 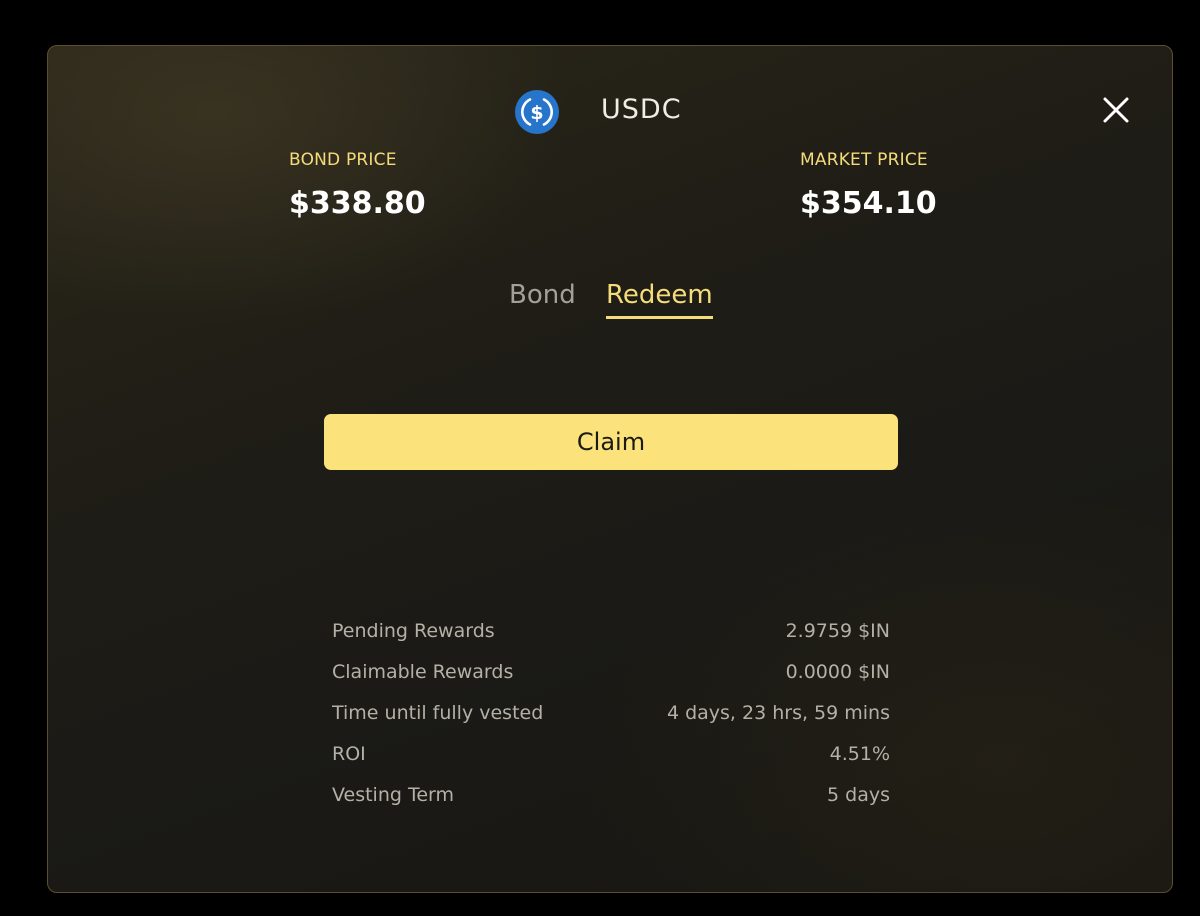 I want to click on stat-value: 4.51%, so click(x=859, y=754).